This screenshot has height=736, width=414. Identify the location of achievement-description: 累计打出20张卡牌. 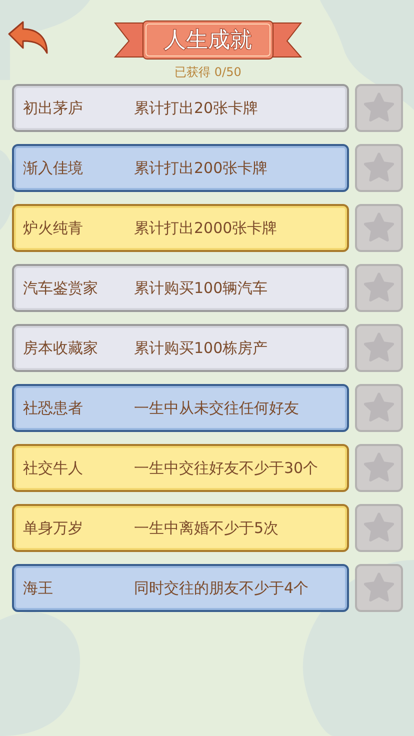
(196, 108).